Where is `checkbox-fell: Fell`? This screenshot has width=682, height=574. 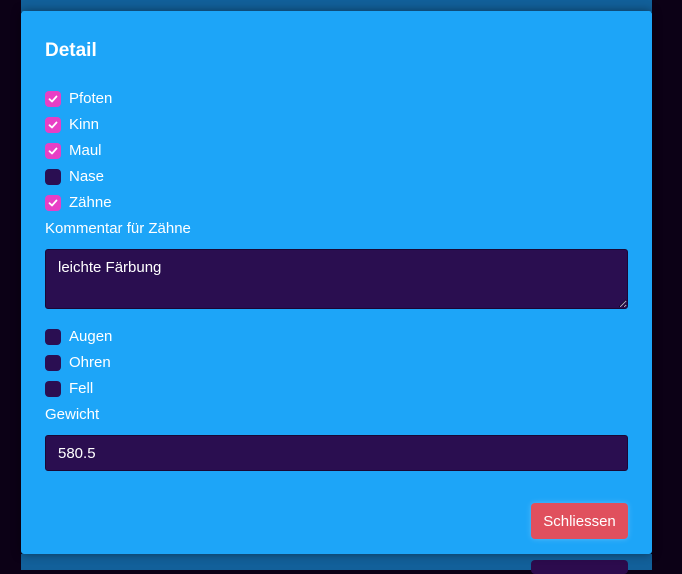
checkbox-fell: Fell is located at coordinates (69, 389).